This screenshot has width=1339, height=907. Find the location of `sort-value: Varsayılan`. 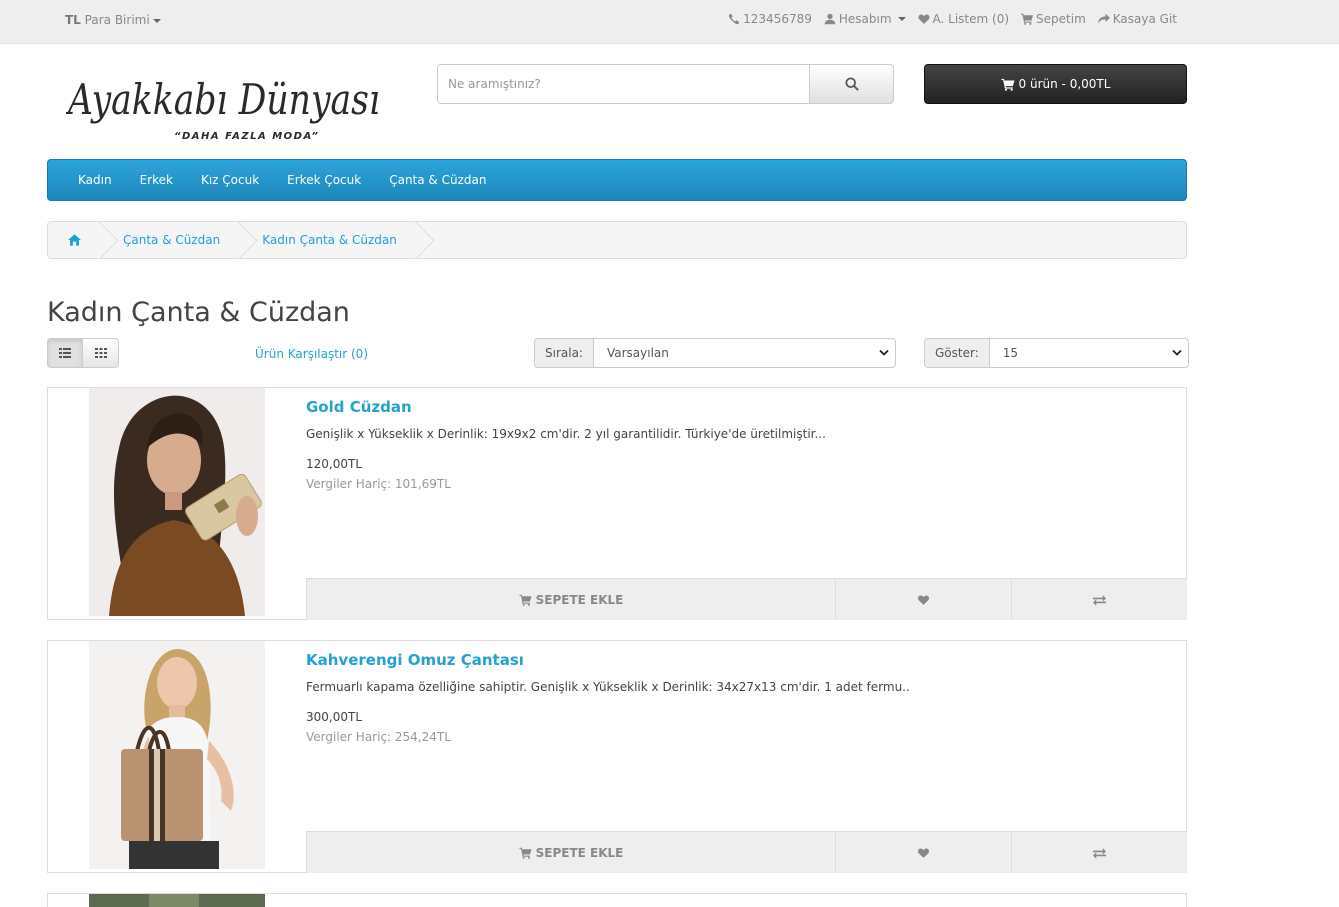

sort-value: Varsayılan is located at coordinates (637, 353).